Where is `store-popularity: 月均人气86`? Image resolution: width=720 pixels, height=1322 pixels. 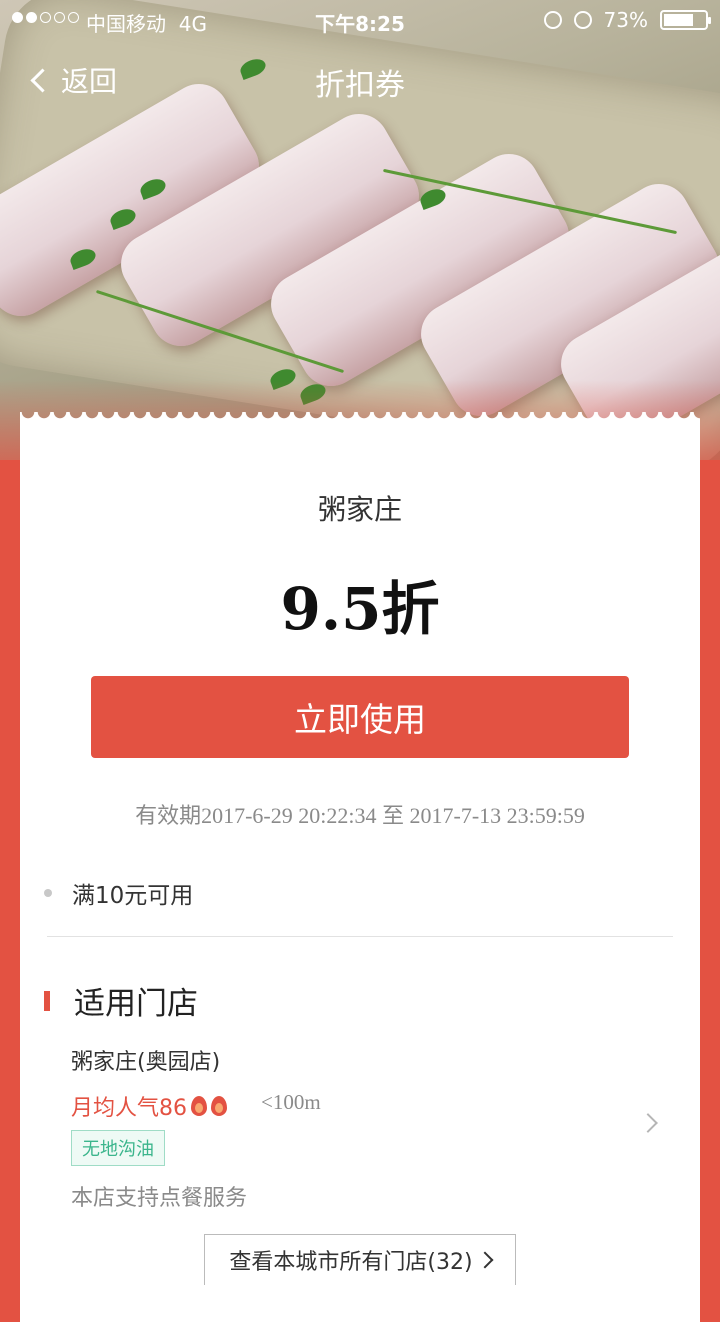
store-popularity: 月均人气86 is located at coordinates (149, 1106).